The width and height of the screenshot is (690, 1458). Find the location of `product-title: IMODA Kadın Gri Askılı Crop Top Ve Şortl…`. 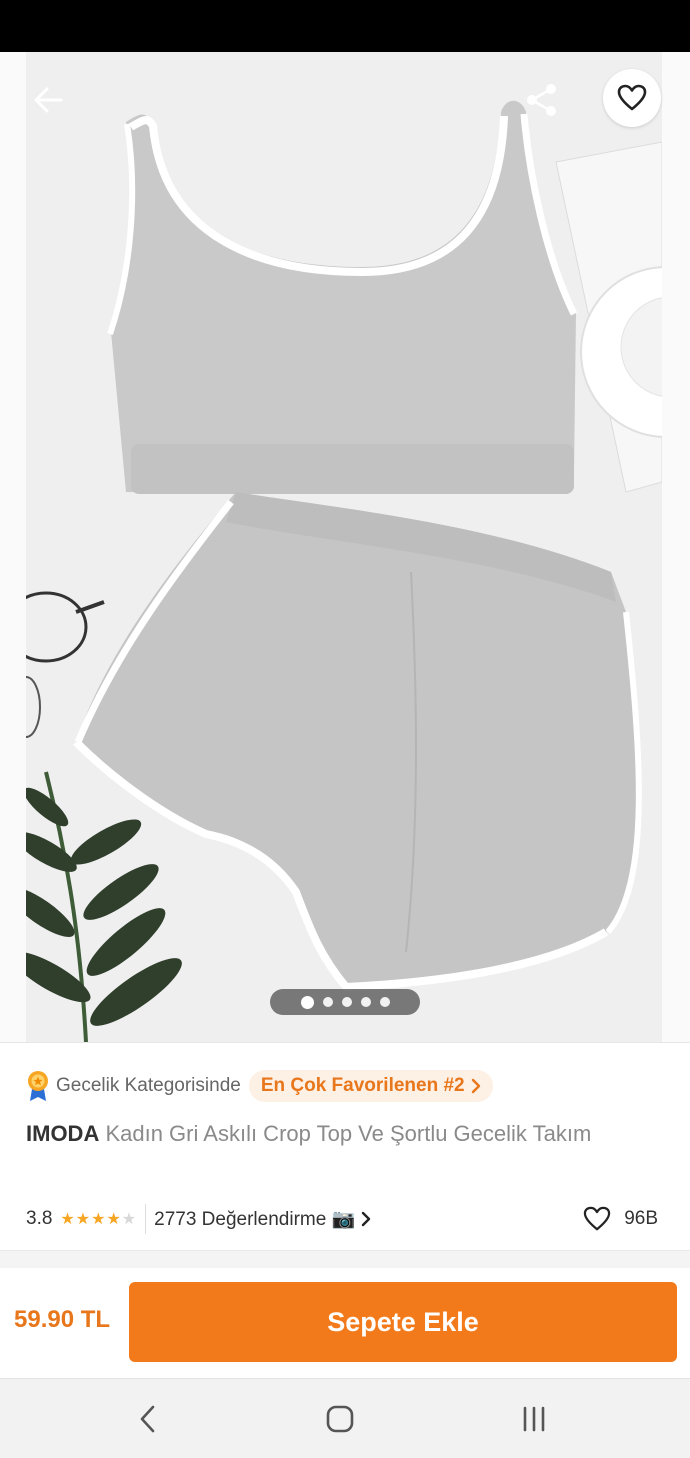

product-title: IMODA Kadın Gri Askılı Crop Top Ve Şortl… is located at coordinates (336, 1134).